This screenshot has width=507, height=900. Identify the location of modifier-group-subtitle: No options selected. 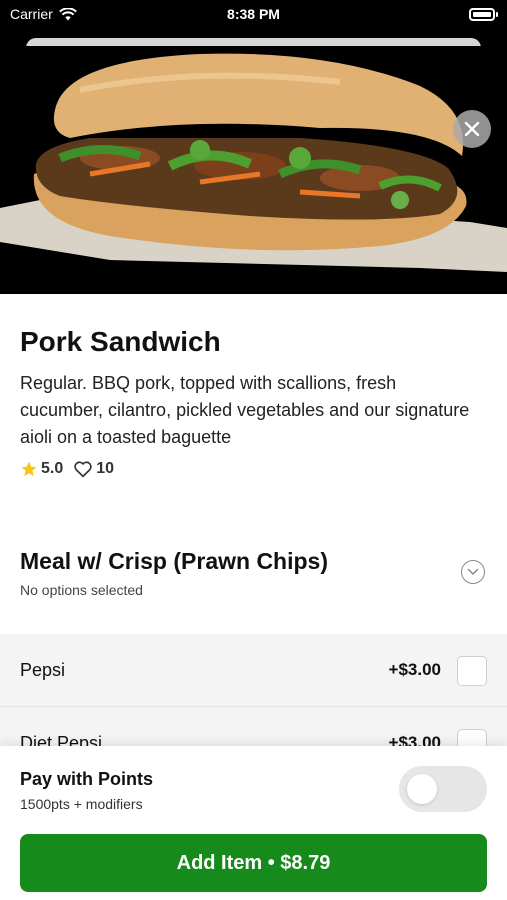
(81, 590).